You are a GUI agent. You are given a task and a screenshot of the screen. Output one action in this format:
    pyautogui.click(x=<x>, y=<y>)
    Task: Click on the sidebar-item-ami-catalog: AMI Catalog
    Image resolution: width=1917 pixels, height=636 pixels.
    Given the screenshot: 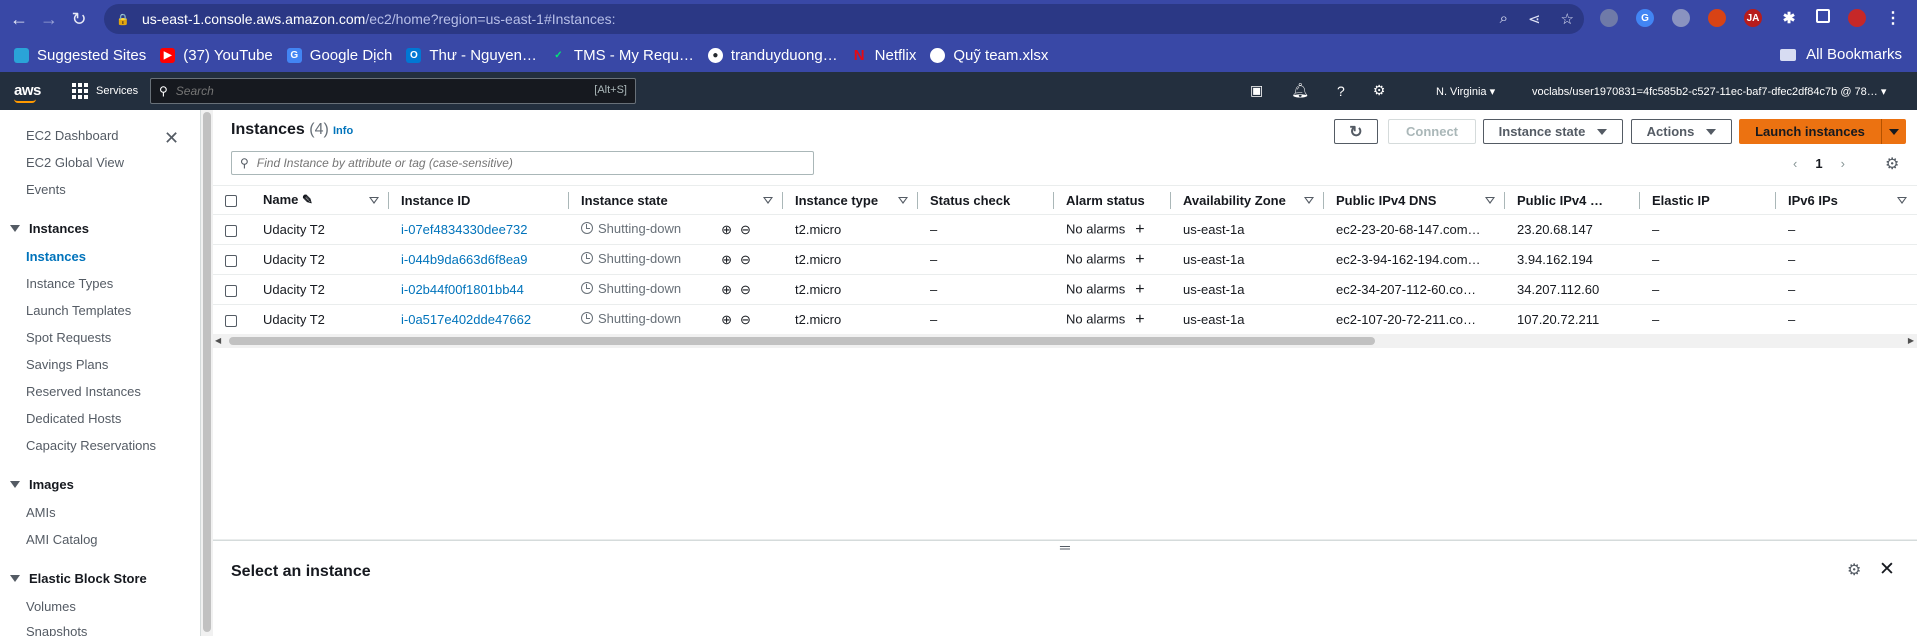 What is the action you would take?
    pyautogui.click(x=62, y=539)
    